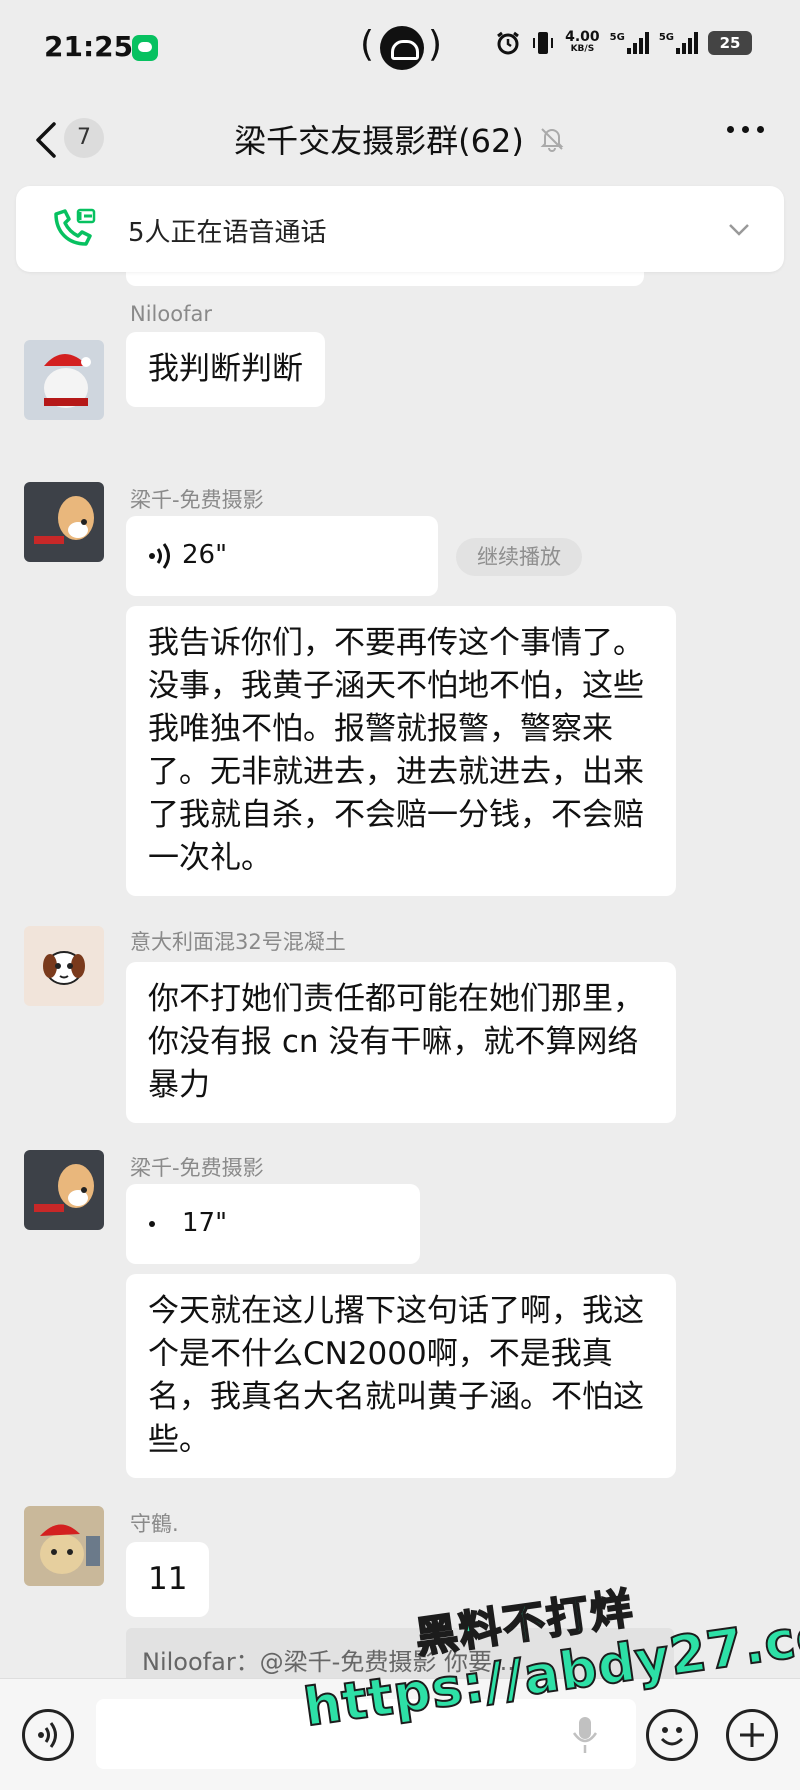  Describe the element at coordinates (227, 233) in the screenshot. I see `voice-call-text: 5人正在语音通话` at that location.